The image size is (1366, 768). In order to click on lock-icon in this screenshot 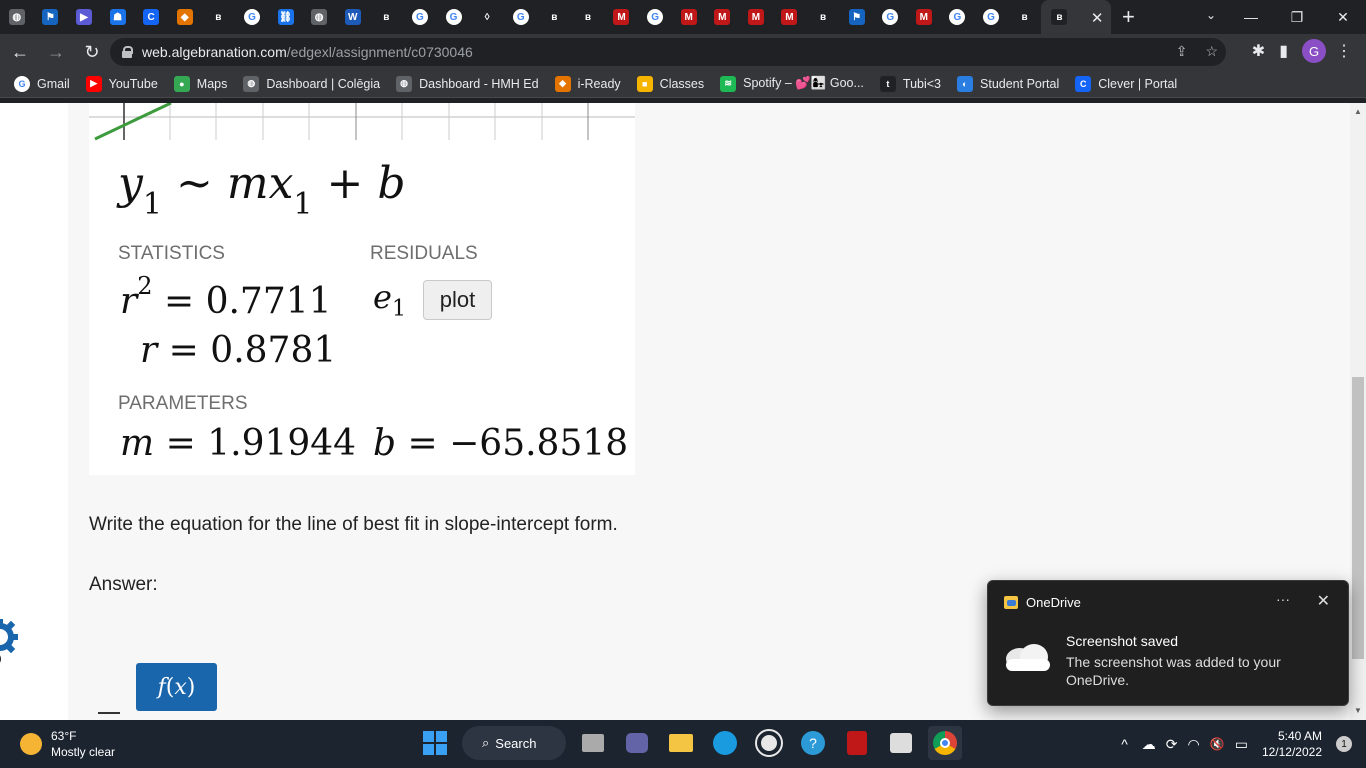, I will do `click(127, 52)`.